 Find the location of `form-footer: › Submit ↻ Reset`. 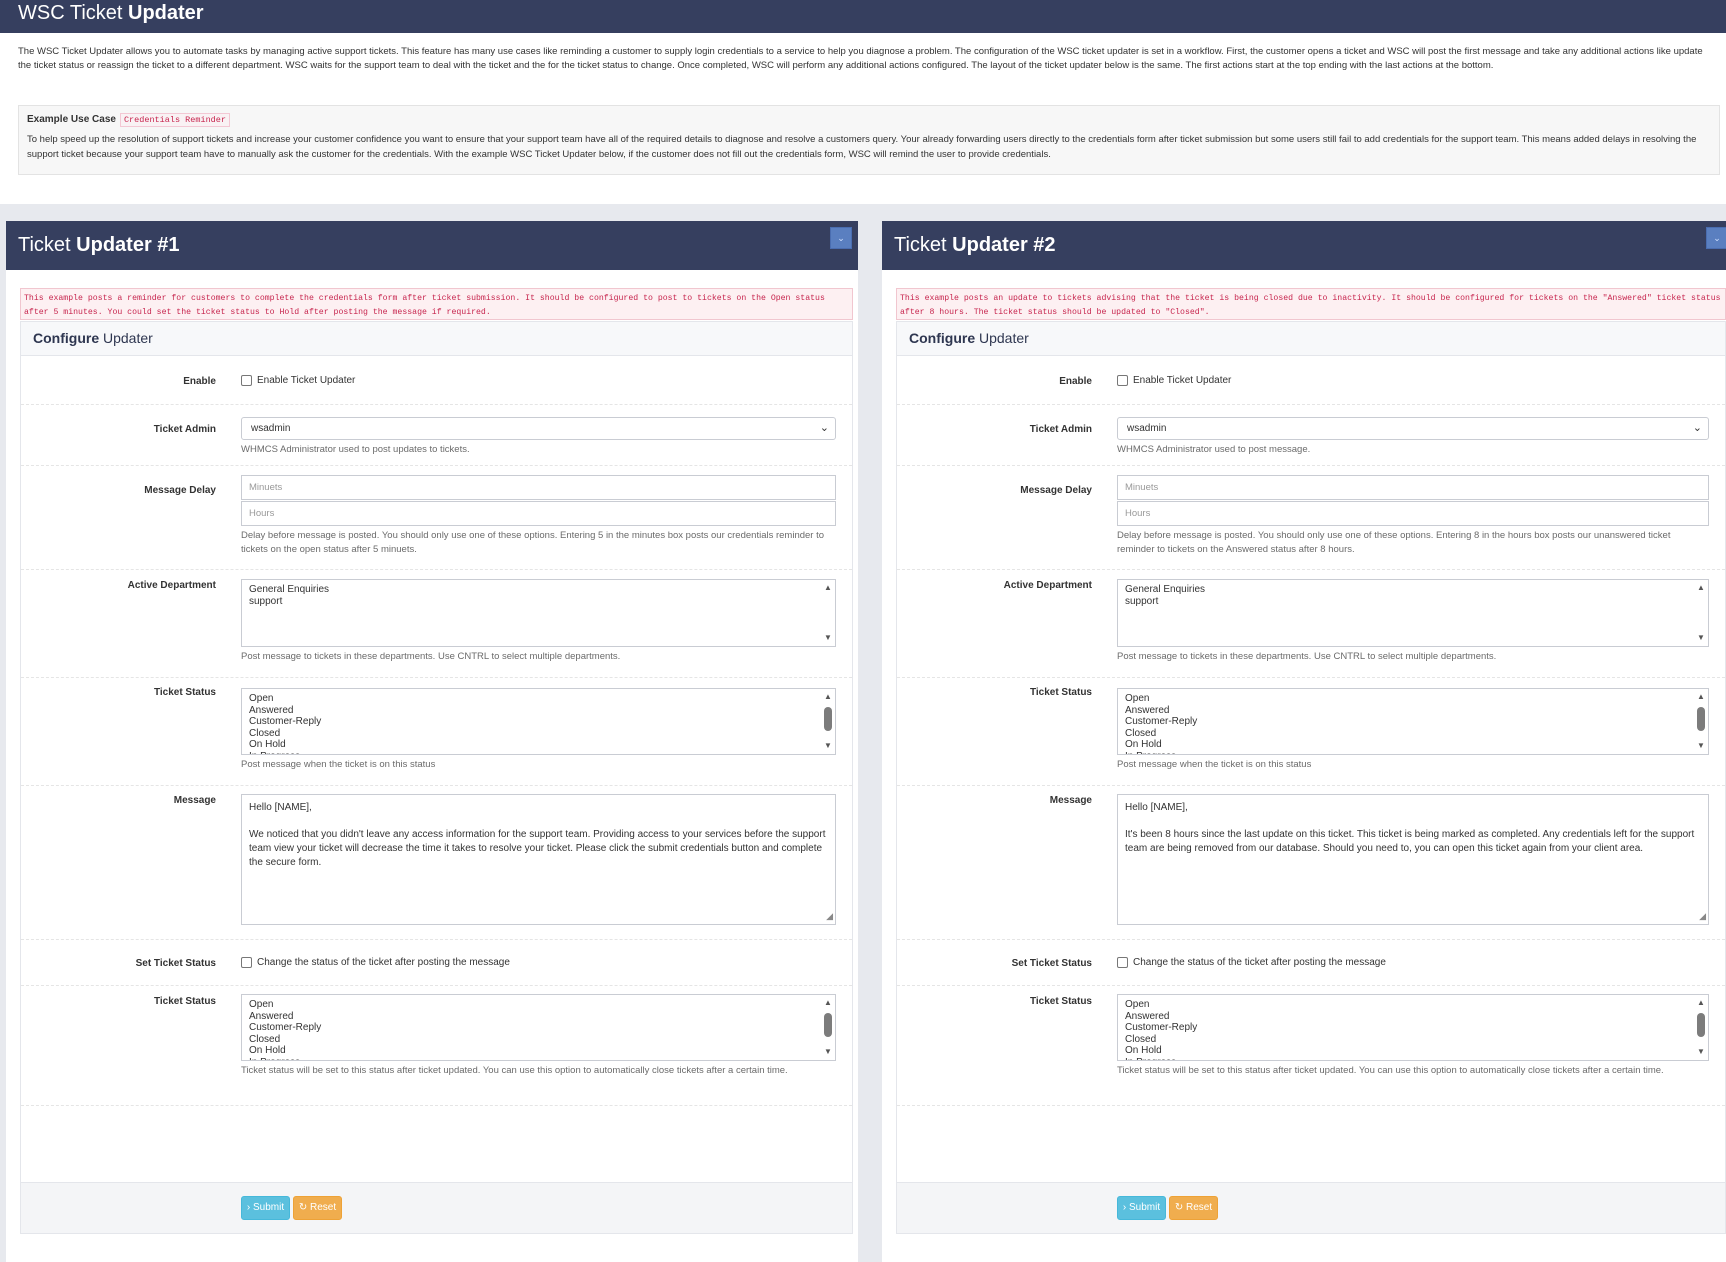

form-footer: › Submit ↻ Reset is located at coordinates (1311, 1207).